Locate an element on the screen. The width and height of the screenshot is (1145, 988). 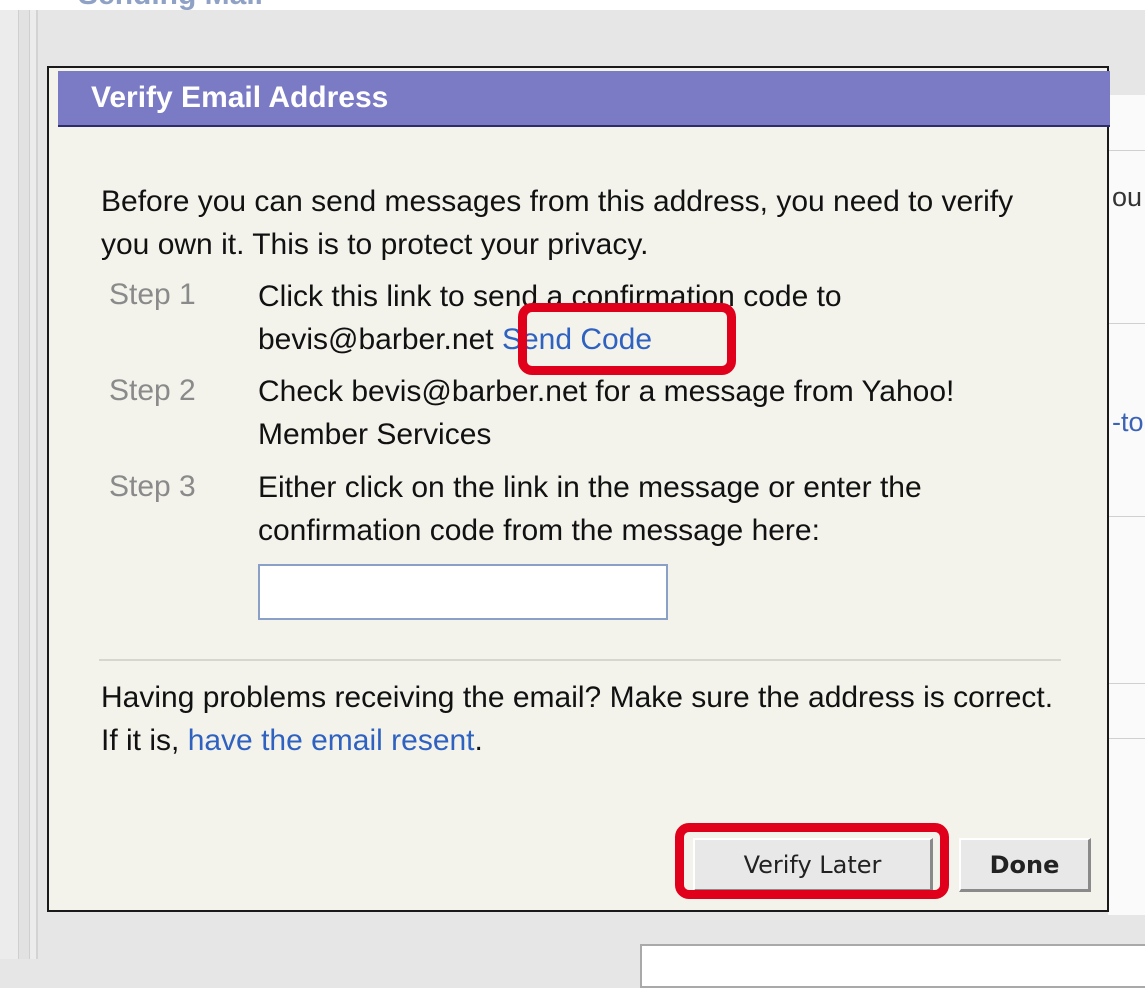
dialog-divider is located at coordinates (580, 660).